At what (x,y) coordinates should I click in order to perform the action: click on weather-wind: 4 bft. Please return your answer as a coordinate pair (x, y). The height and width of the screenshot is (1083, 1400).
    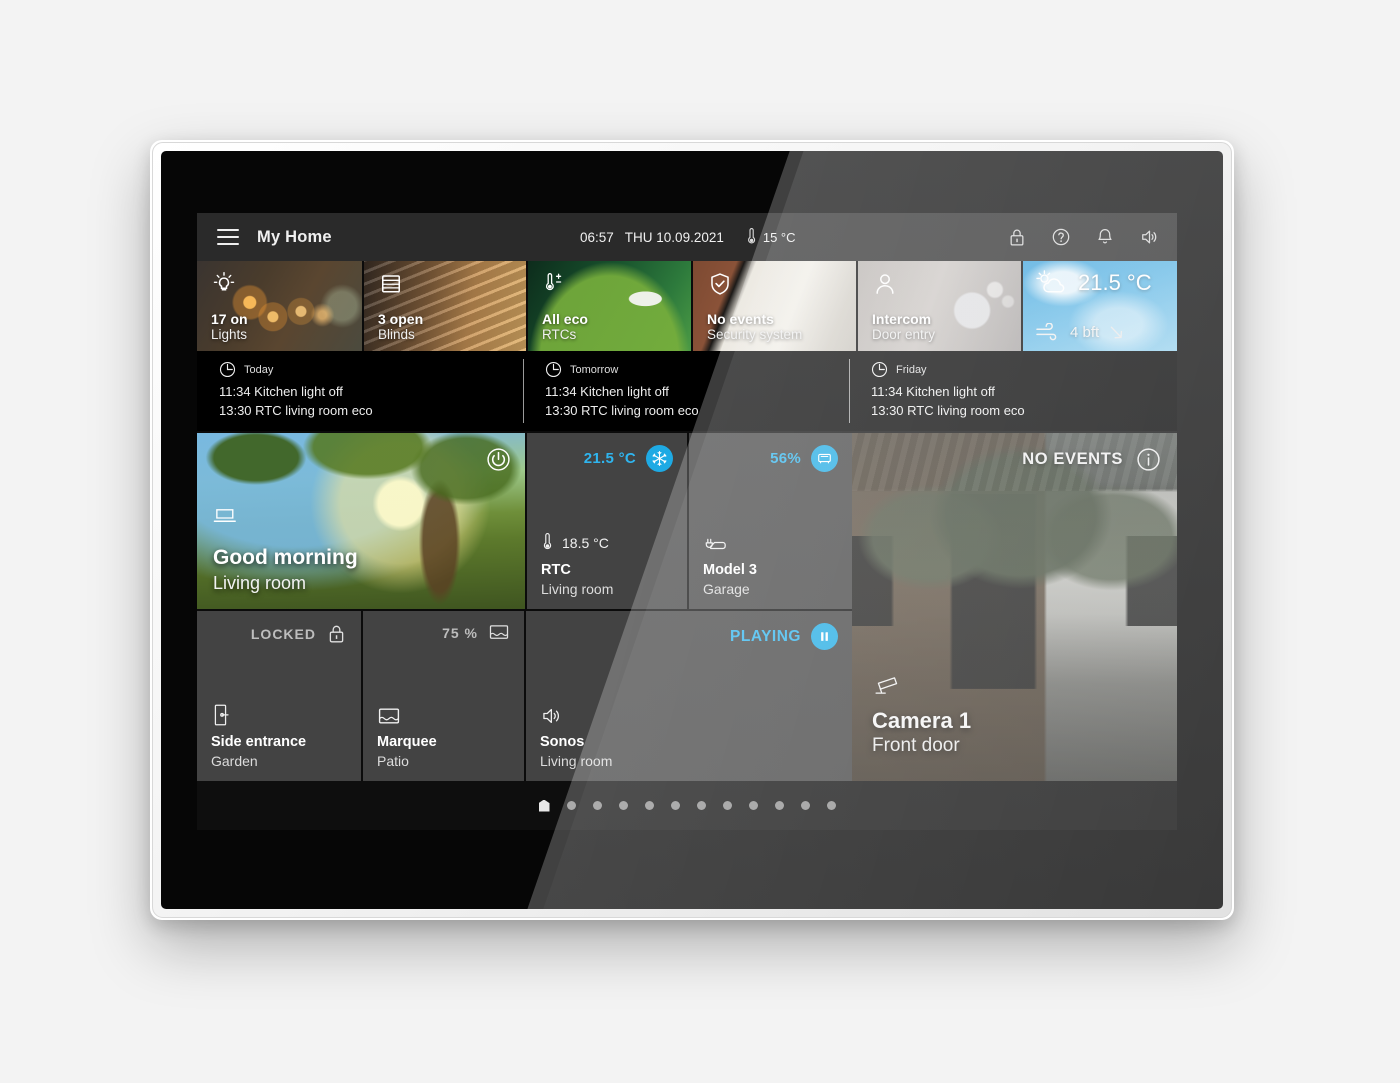
    Looking at the image, I should click on (1085, 332).